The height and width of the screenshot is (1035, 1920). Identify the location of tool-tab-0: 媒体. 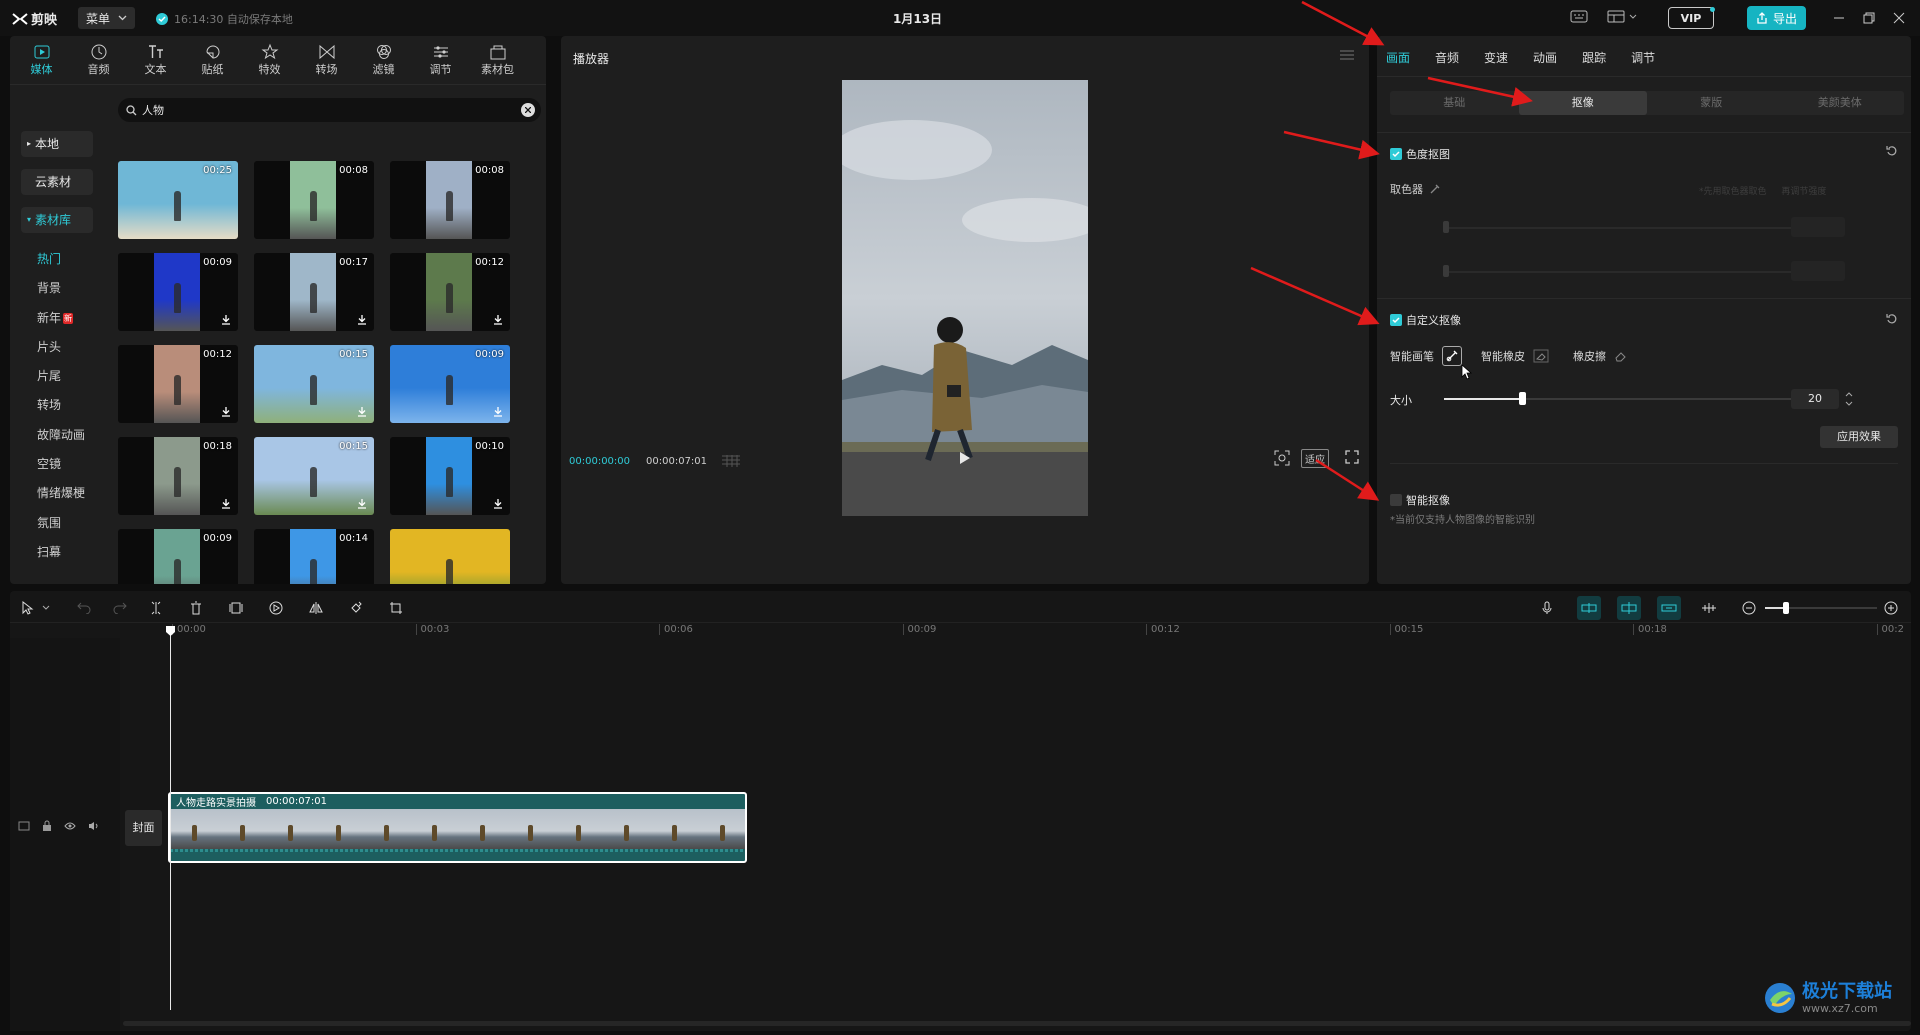
(41, 60).